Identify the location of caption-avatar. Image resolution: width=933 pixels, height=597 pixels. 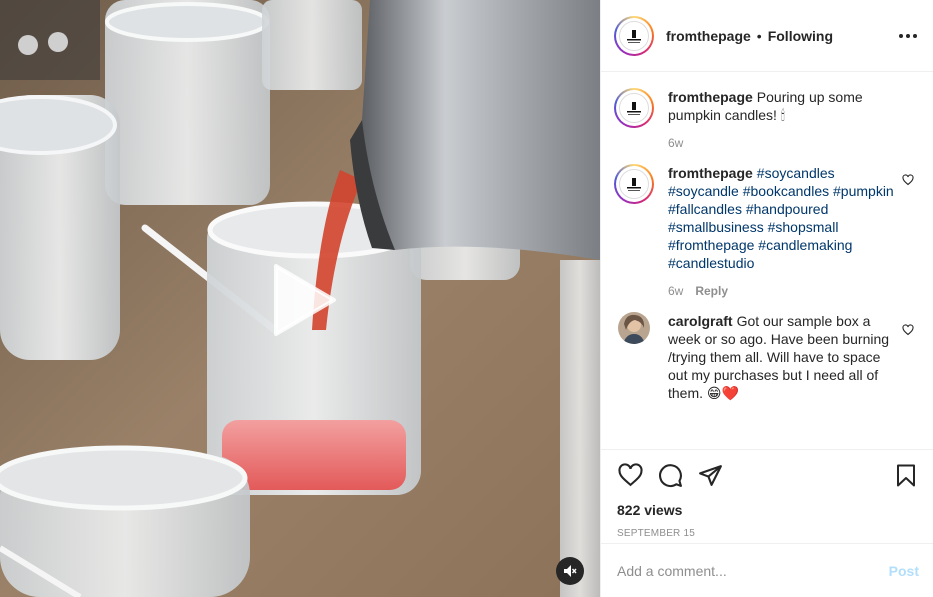
(634, 108).